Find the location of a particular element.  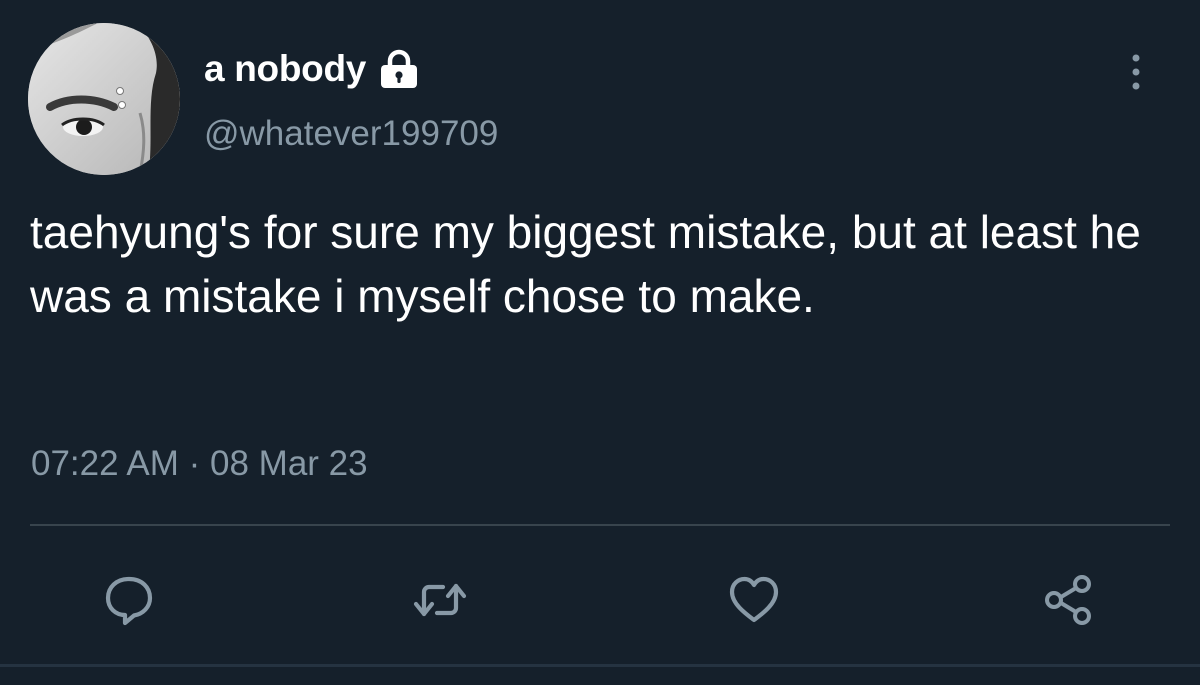

tweet-date: 08 Mar 23 is located at coordinates (289, 463).